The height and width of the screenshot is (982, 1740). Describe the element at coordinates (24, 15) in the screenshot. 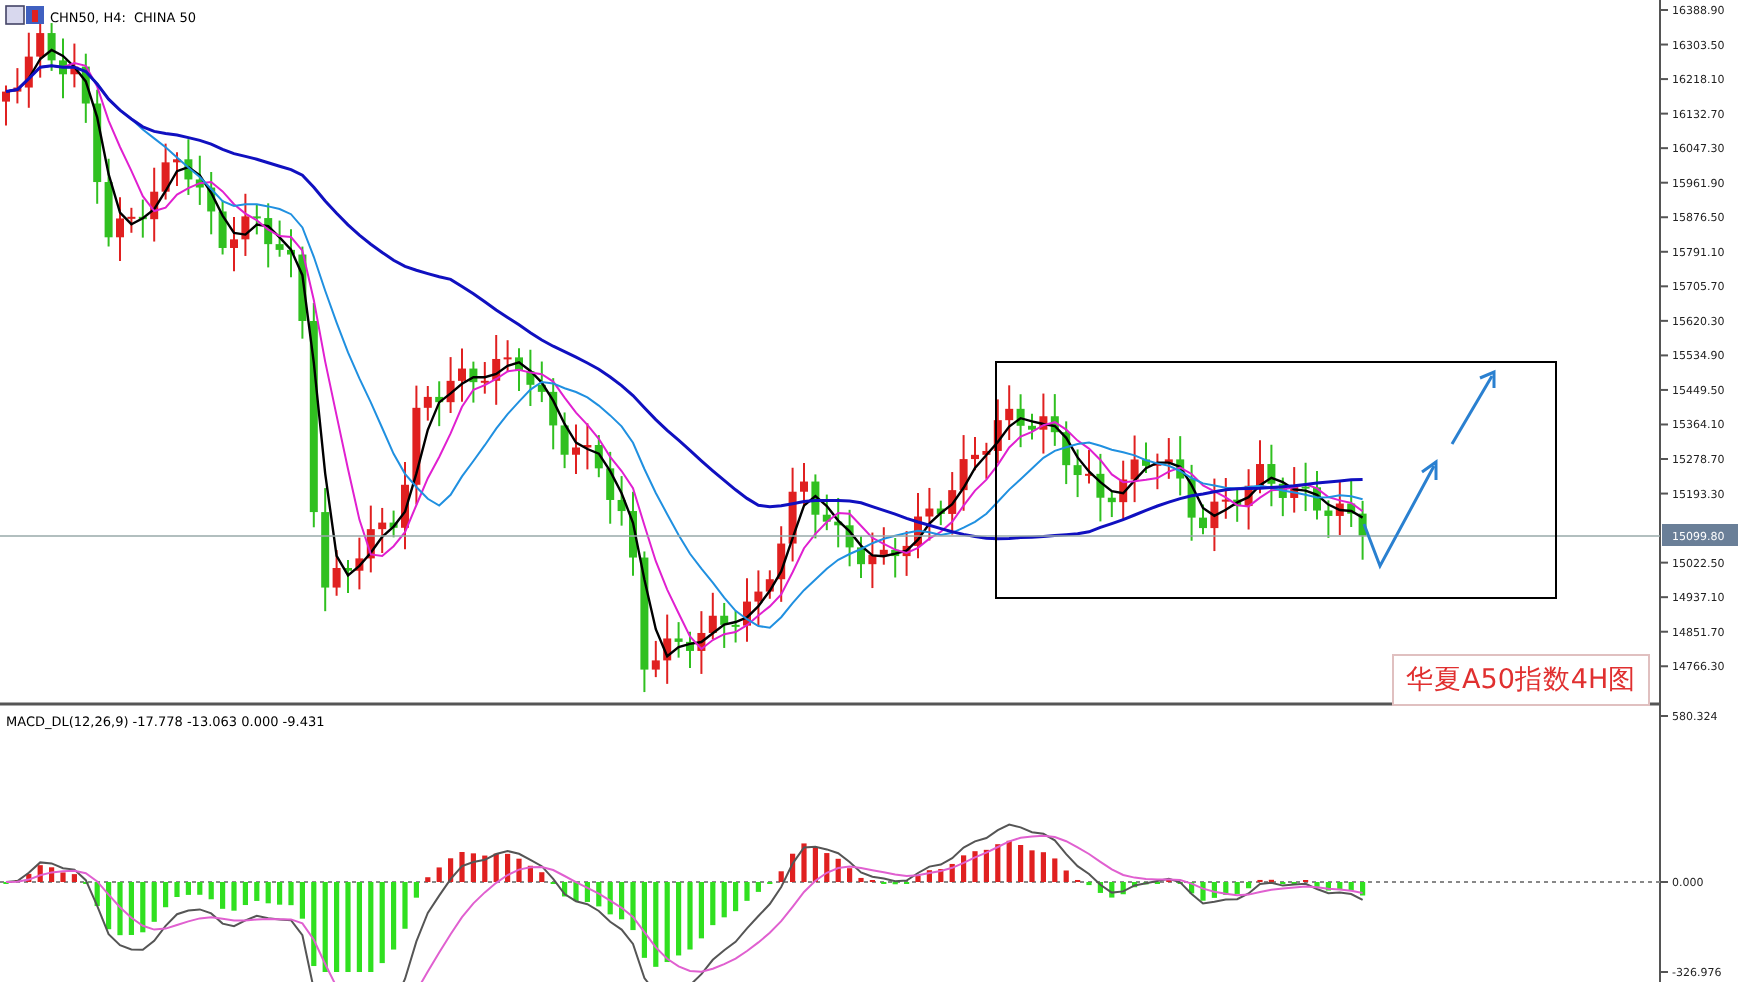

I see `chart-header-icon` at that location.